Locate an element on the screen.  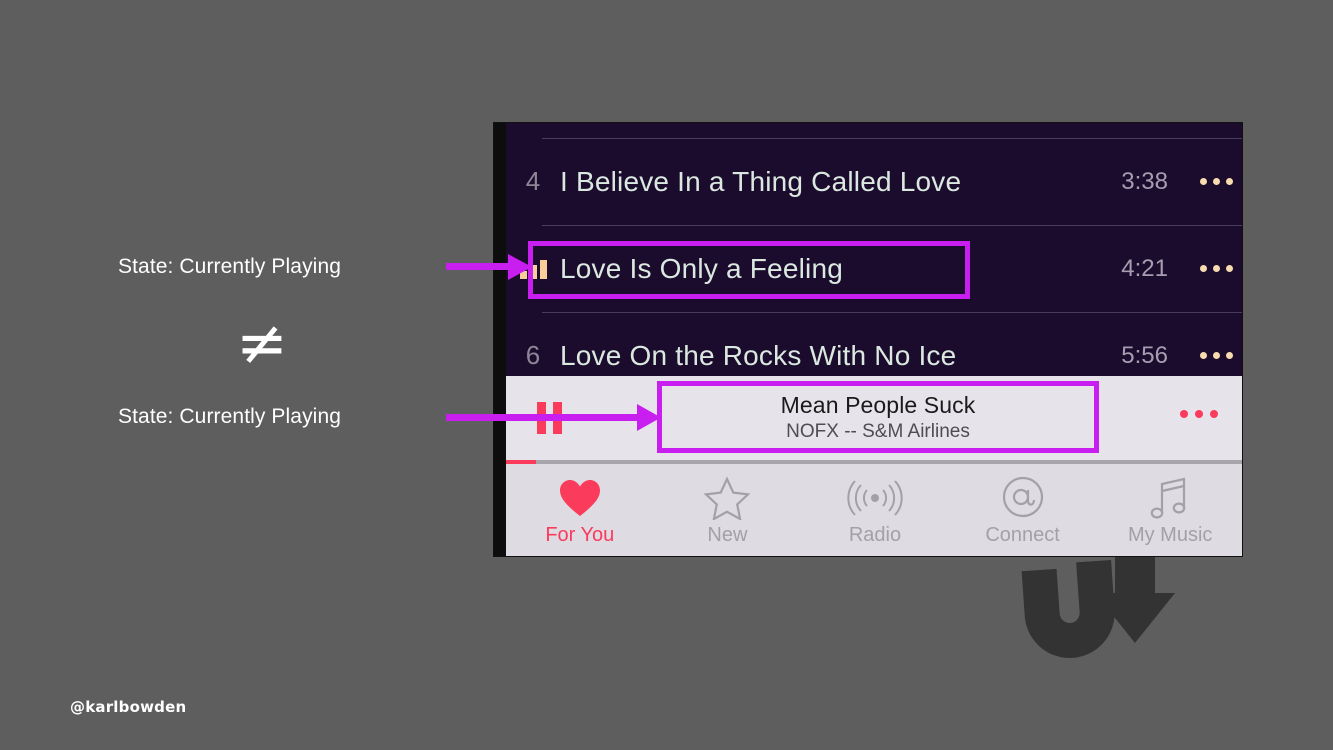
music-note-icon is located at coordinates (1170, 498).